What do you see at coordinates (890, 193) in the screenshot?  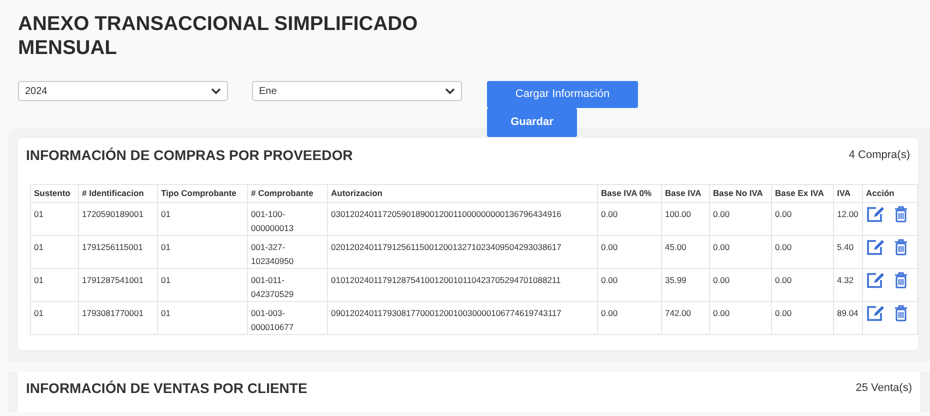 I see `column-header: Acción` at bounding box center [890, 193].